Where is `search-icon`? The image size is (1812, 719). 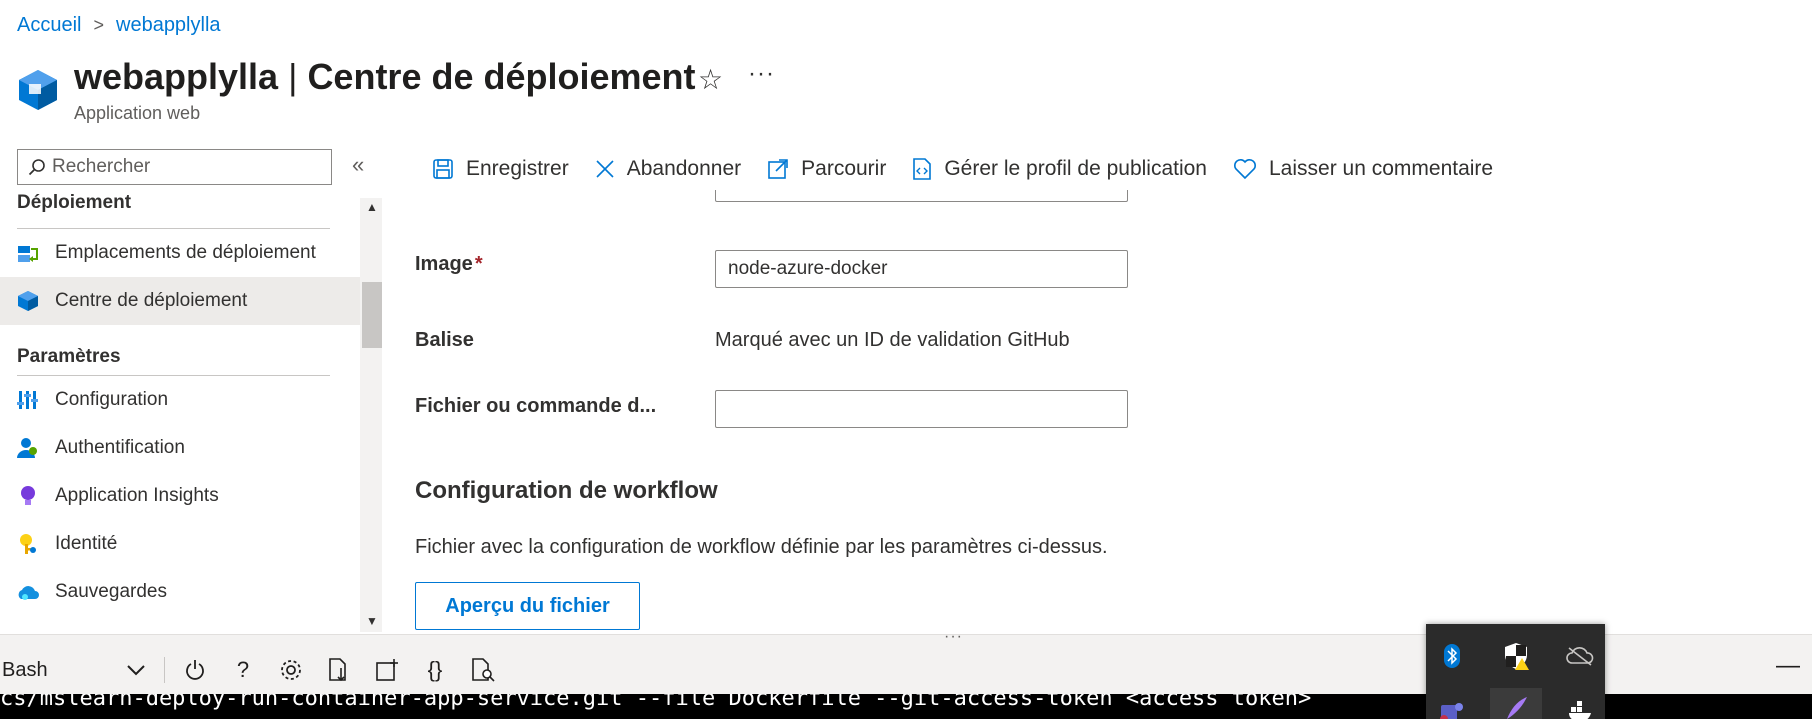 search-icon is located at coordinates (36, 167).